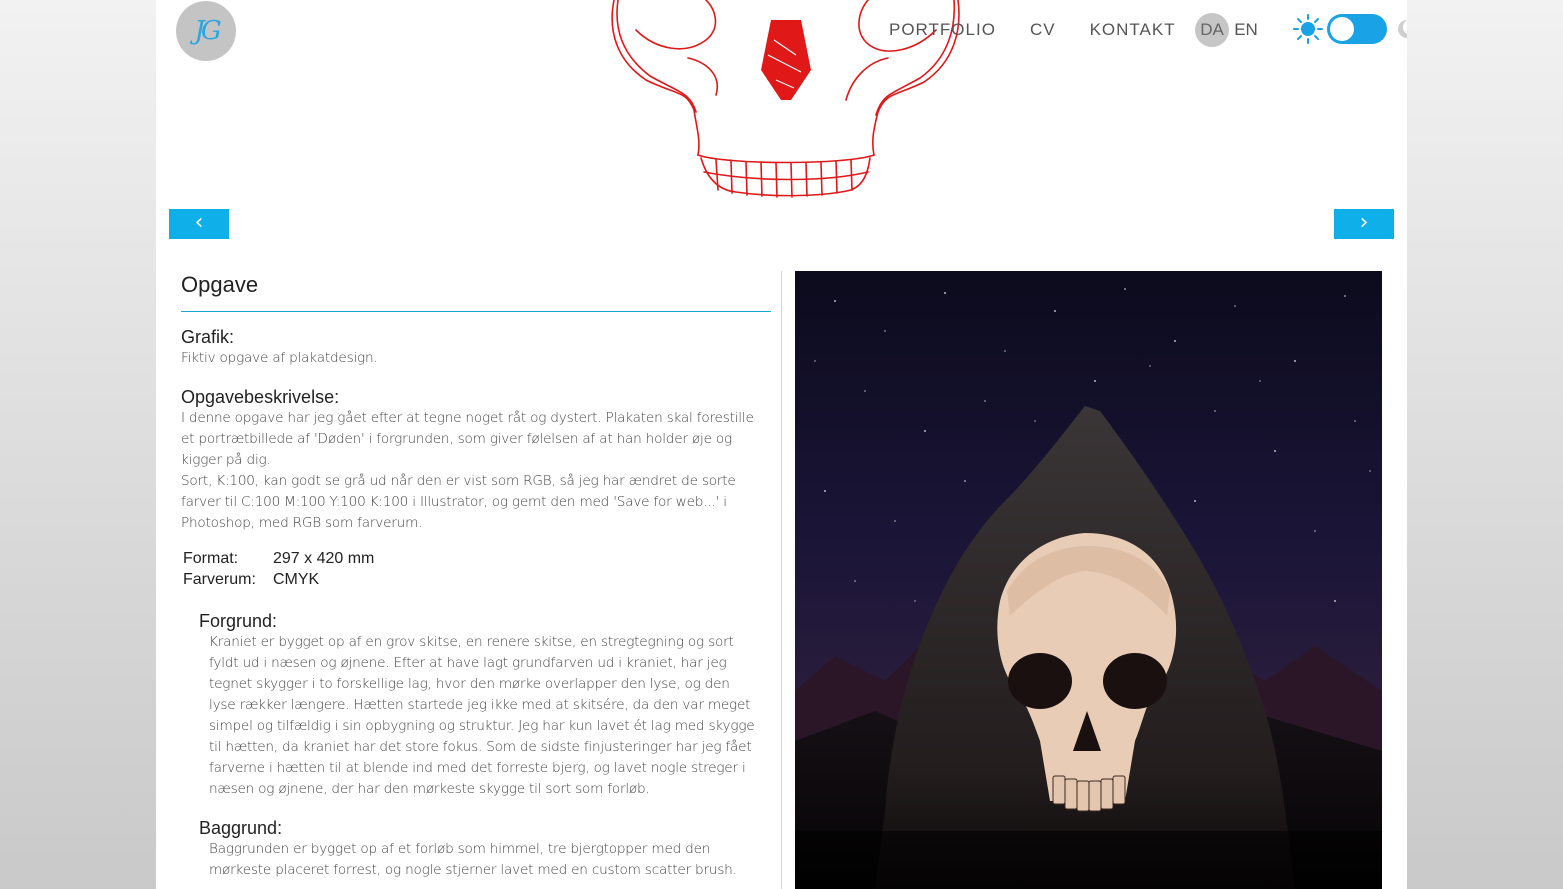 The height and width of the screenshot is (889, 1563). Describe the element at coordinates (1043, 30) in the screenshot. I see `nav-cv: CV` at that location.